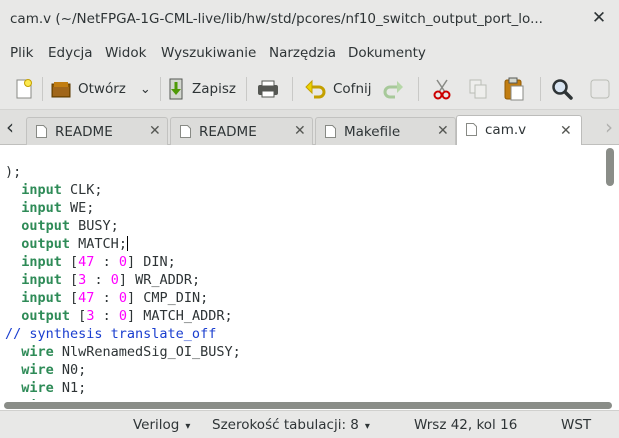  Describe the element at coordinates (70, 226) in the screenshot. I see `code-line: output BUSY;` at that location.